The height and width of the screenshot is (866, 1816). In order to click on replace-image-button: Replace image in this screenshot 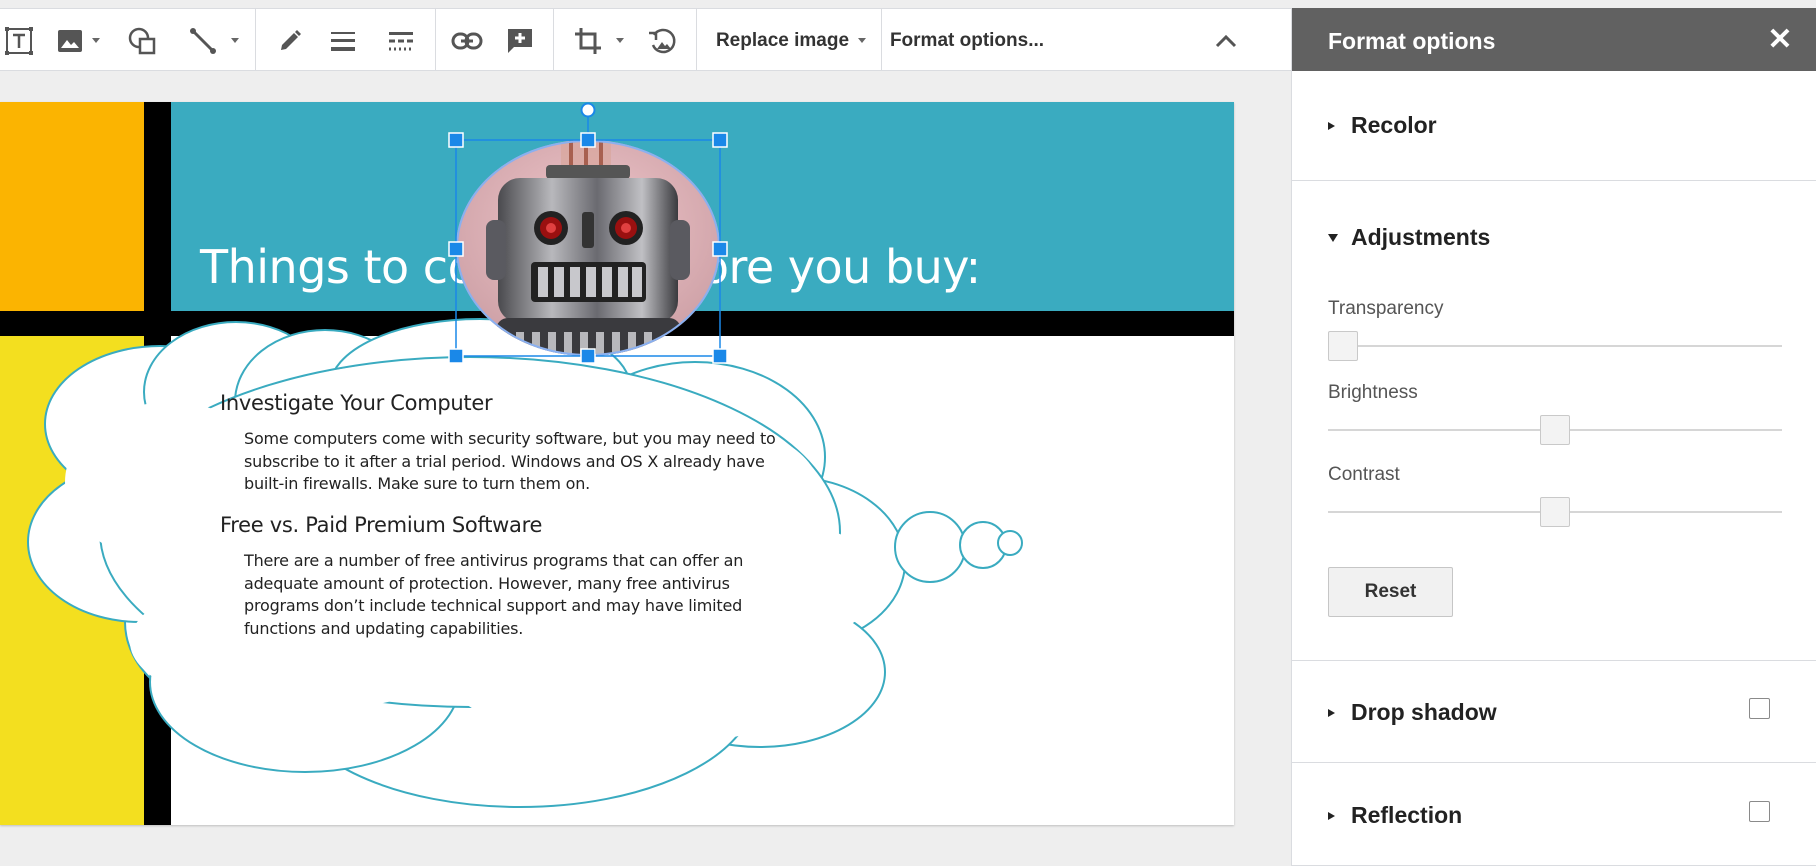, I will do `click(791, 40)`.